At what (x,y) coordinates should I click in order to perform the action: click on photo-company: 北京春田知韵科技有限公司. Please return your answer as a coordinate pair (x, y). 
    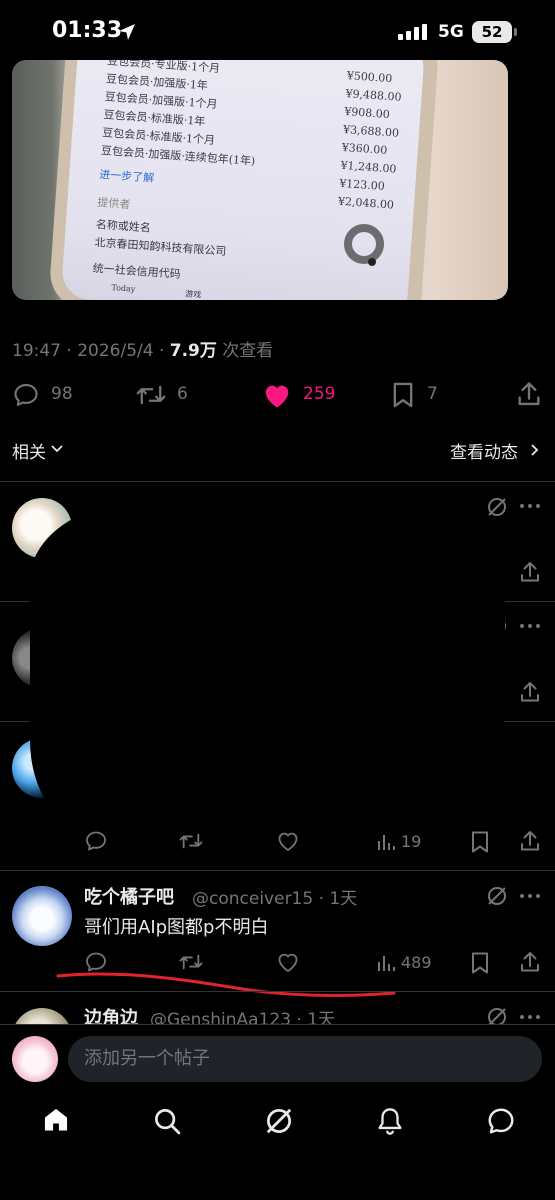
    Looking at the image, I should click on (160, 247).